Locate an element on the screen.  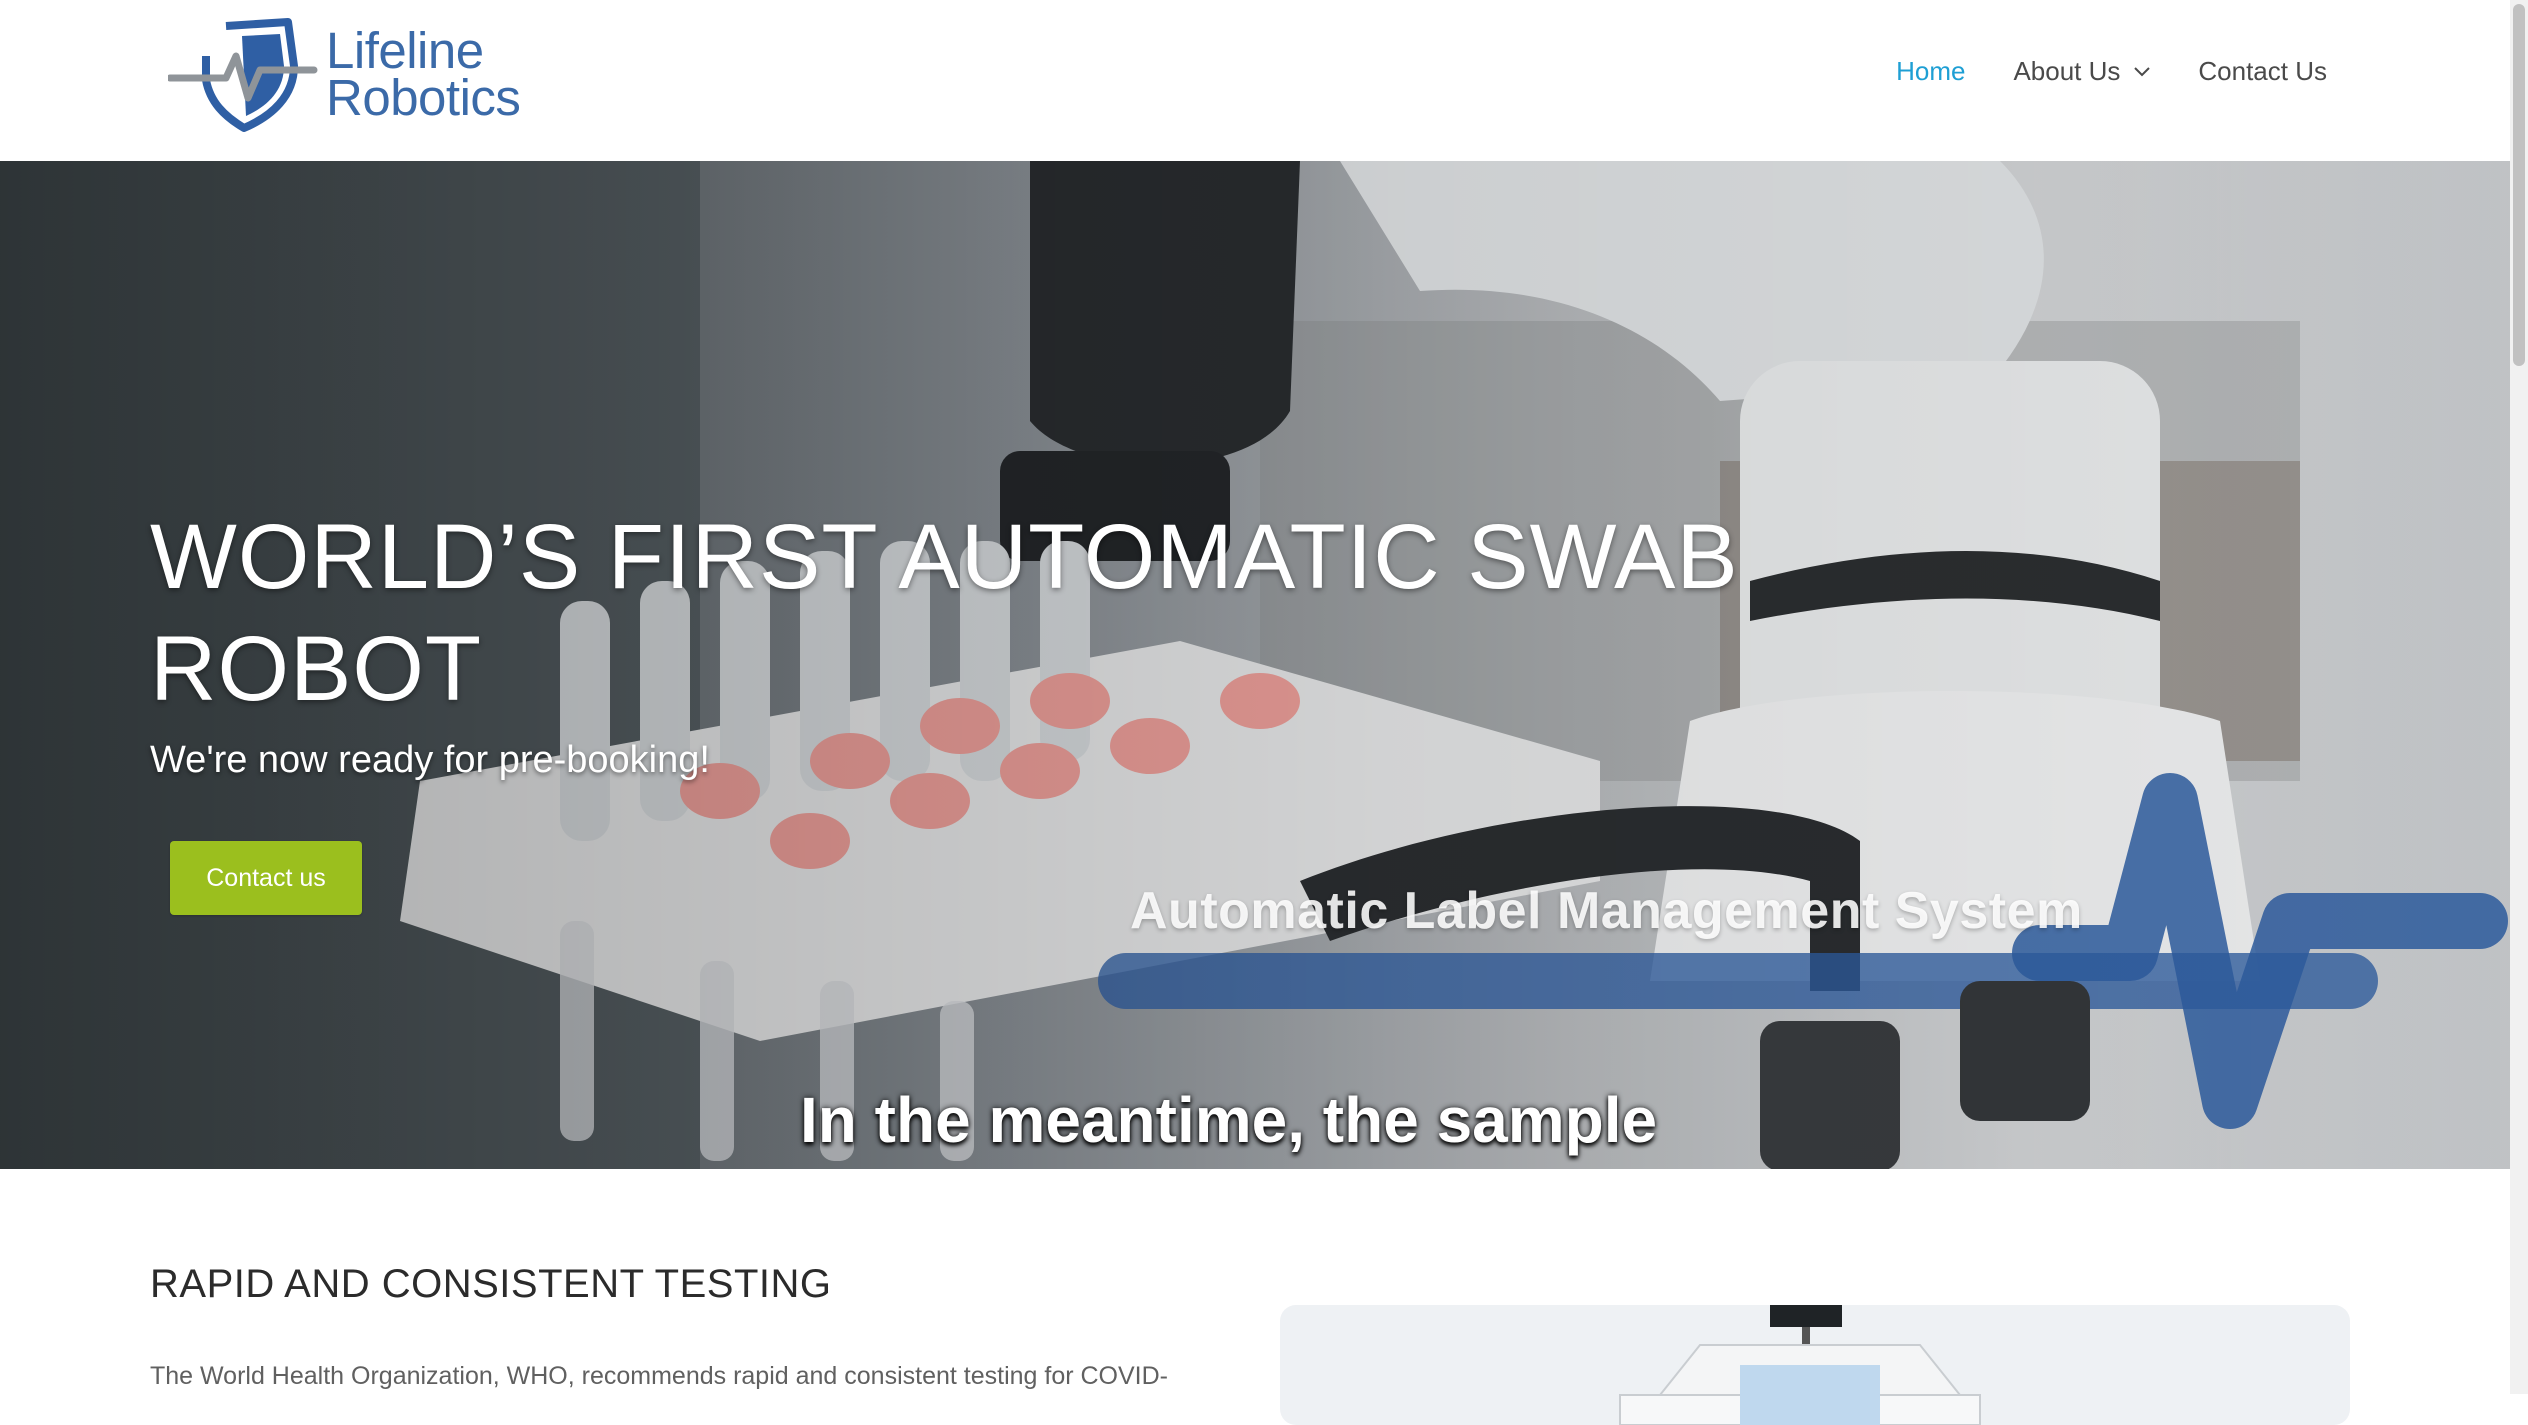
nav-contact-us: Contact Us is located at coordinates (2262, 71).